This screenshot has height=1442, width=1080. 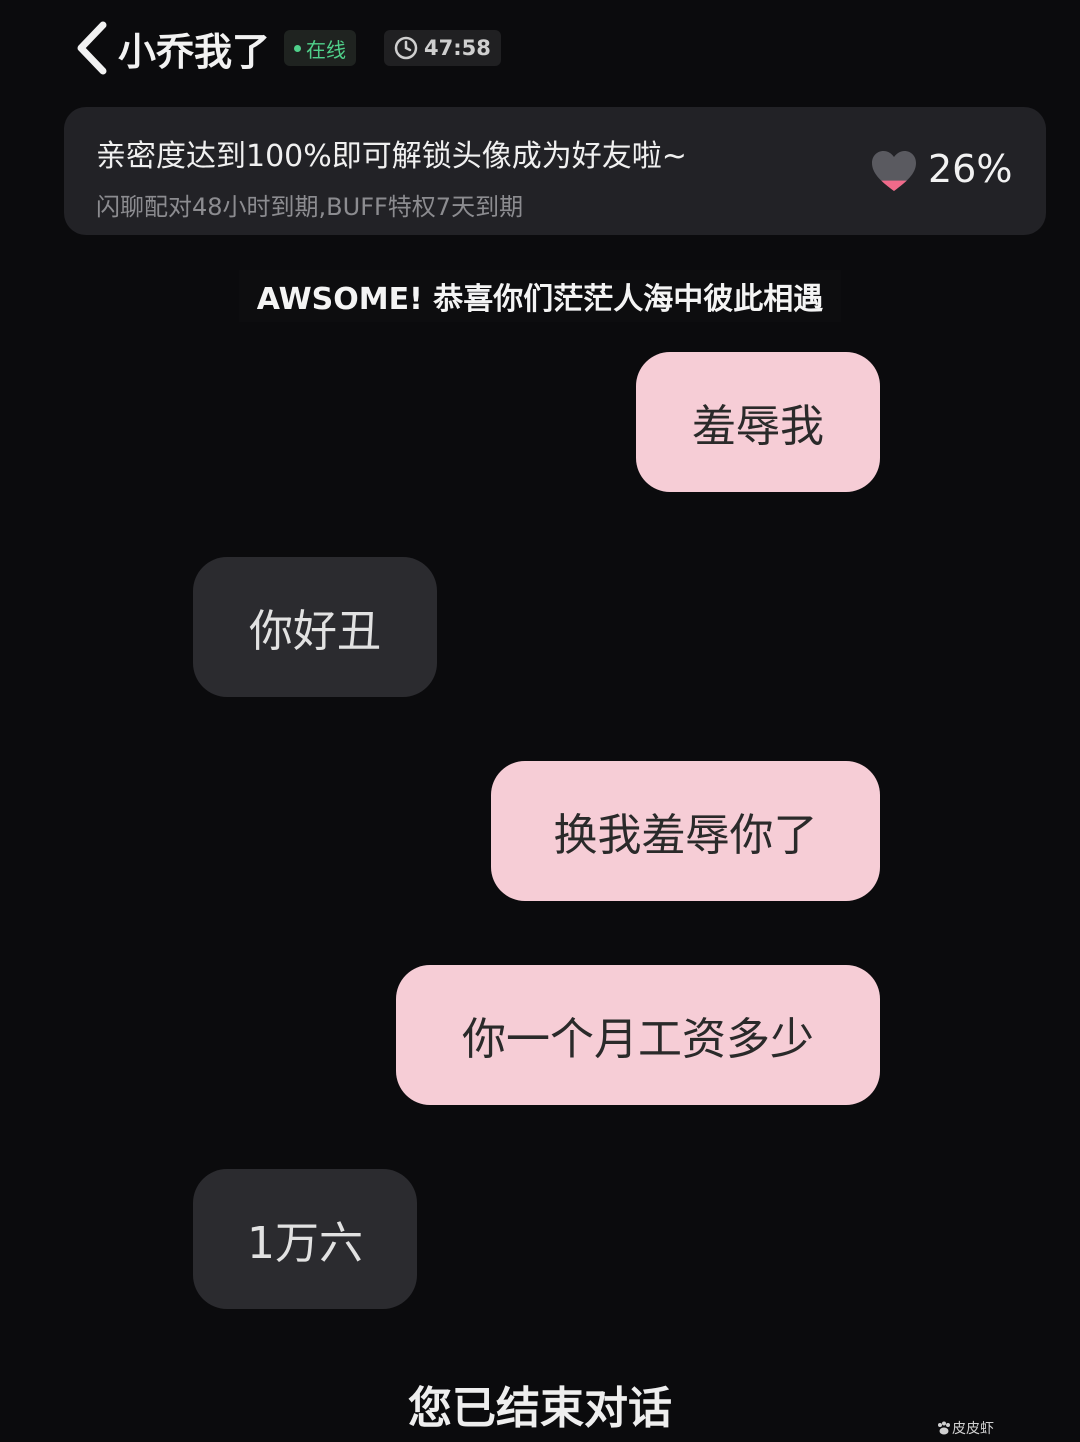 What do you see at coordinates (944, 1428) in the screenshot?
I see `paw-icon` at bounding box center [944, 1428].